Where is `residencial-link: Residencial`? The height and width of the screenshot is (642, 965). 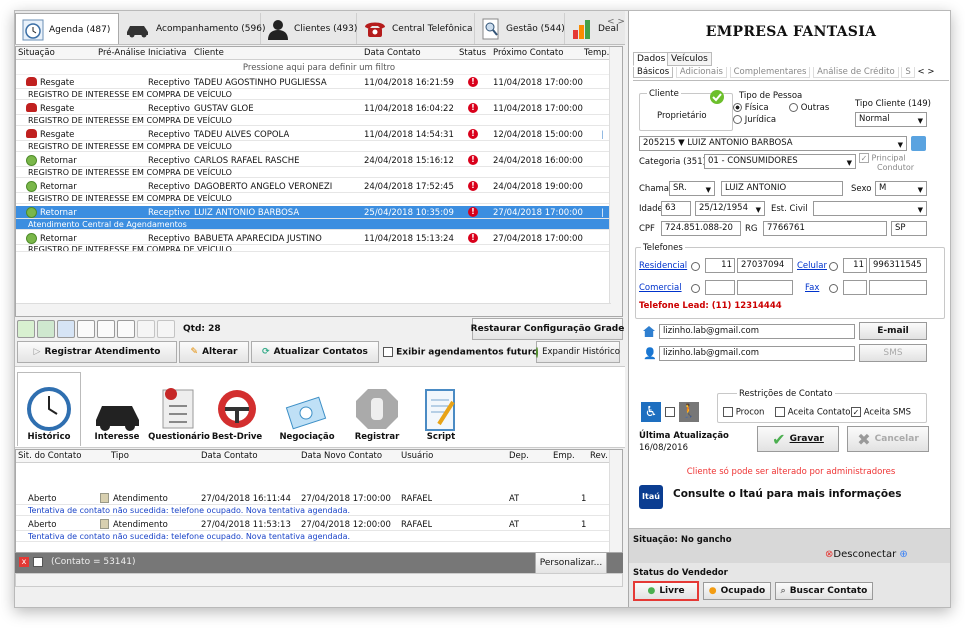
residencial-link: Residencial is located at coordinates (663, 266).